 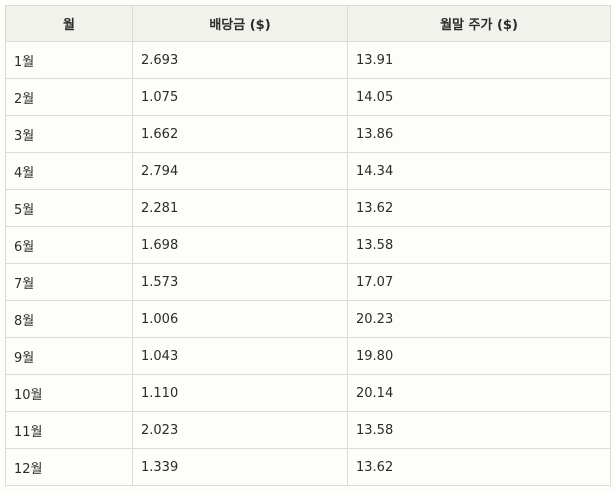 I want to click on table-row: 5월 2.281 13.62, so click(x=308, y=208).